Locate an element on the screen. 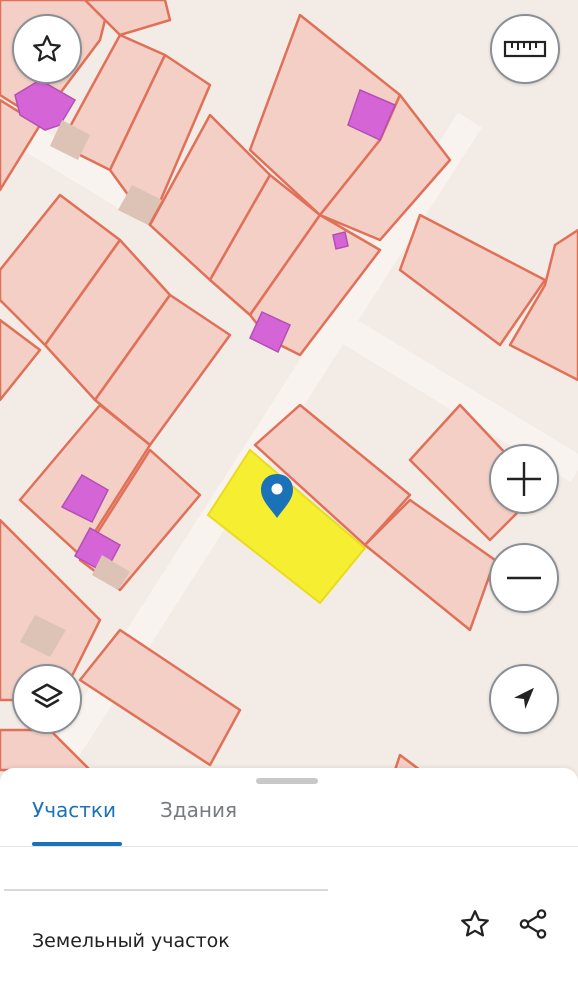  tab-parcels: Участки is located at coordinates (74, 810).